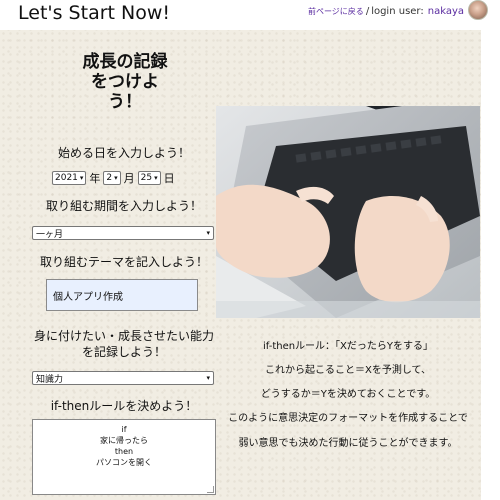  Describe the element at coordinates (146, 178) in the screenshot. I see `day-value: 25` at that location.